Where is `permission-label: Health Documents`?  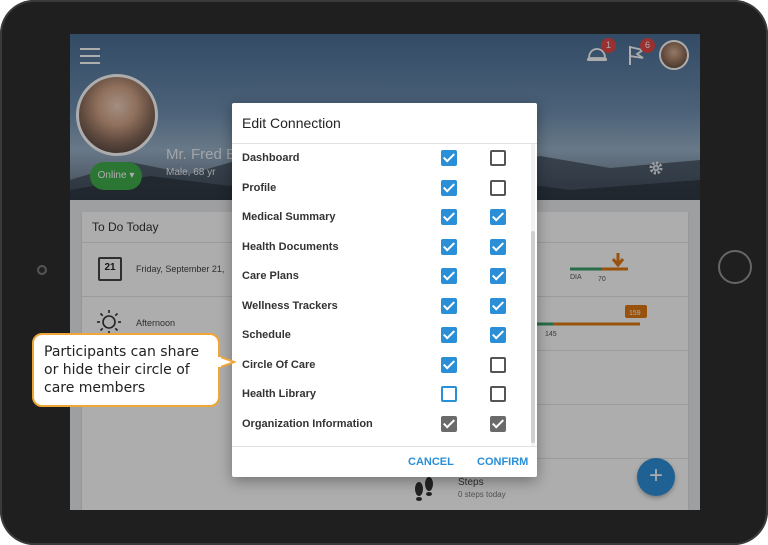
permission-label: Health Documents is located at coordinates (290, 246).